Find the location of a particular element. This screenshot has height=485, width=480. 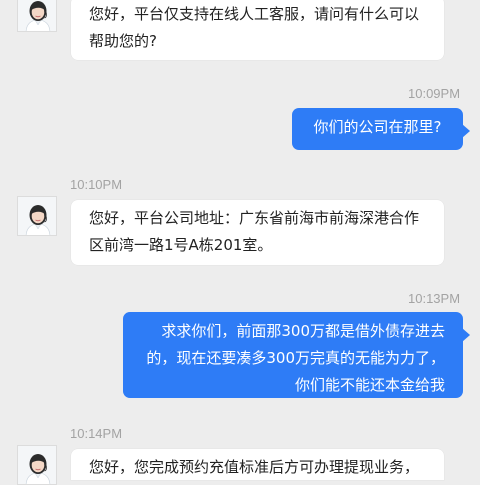

message-text-line: 区前湾一路1号A栋201室。 is located at coordinates (181, 245).